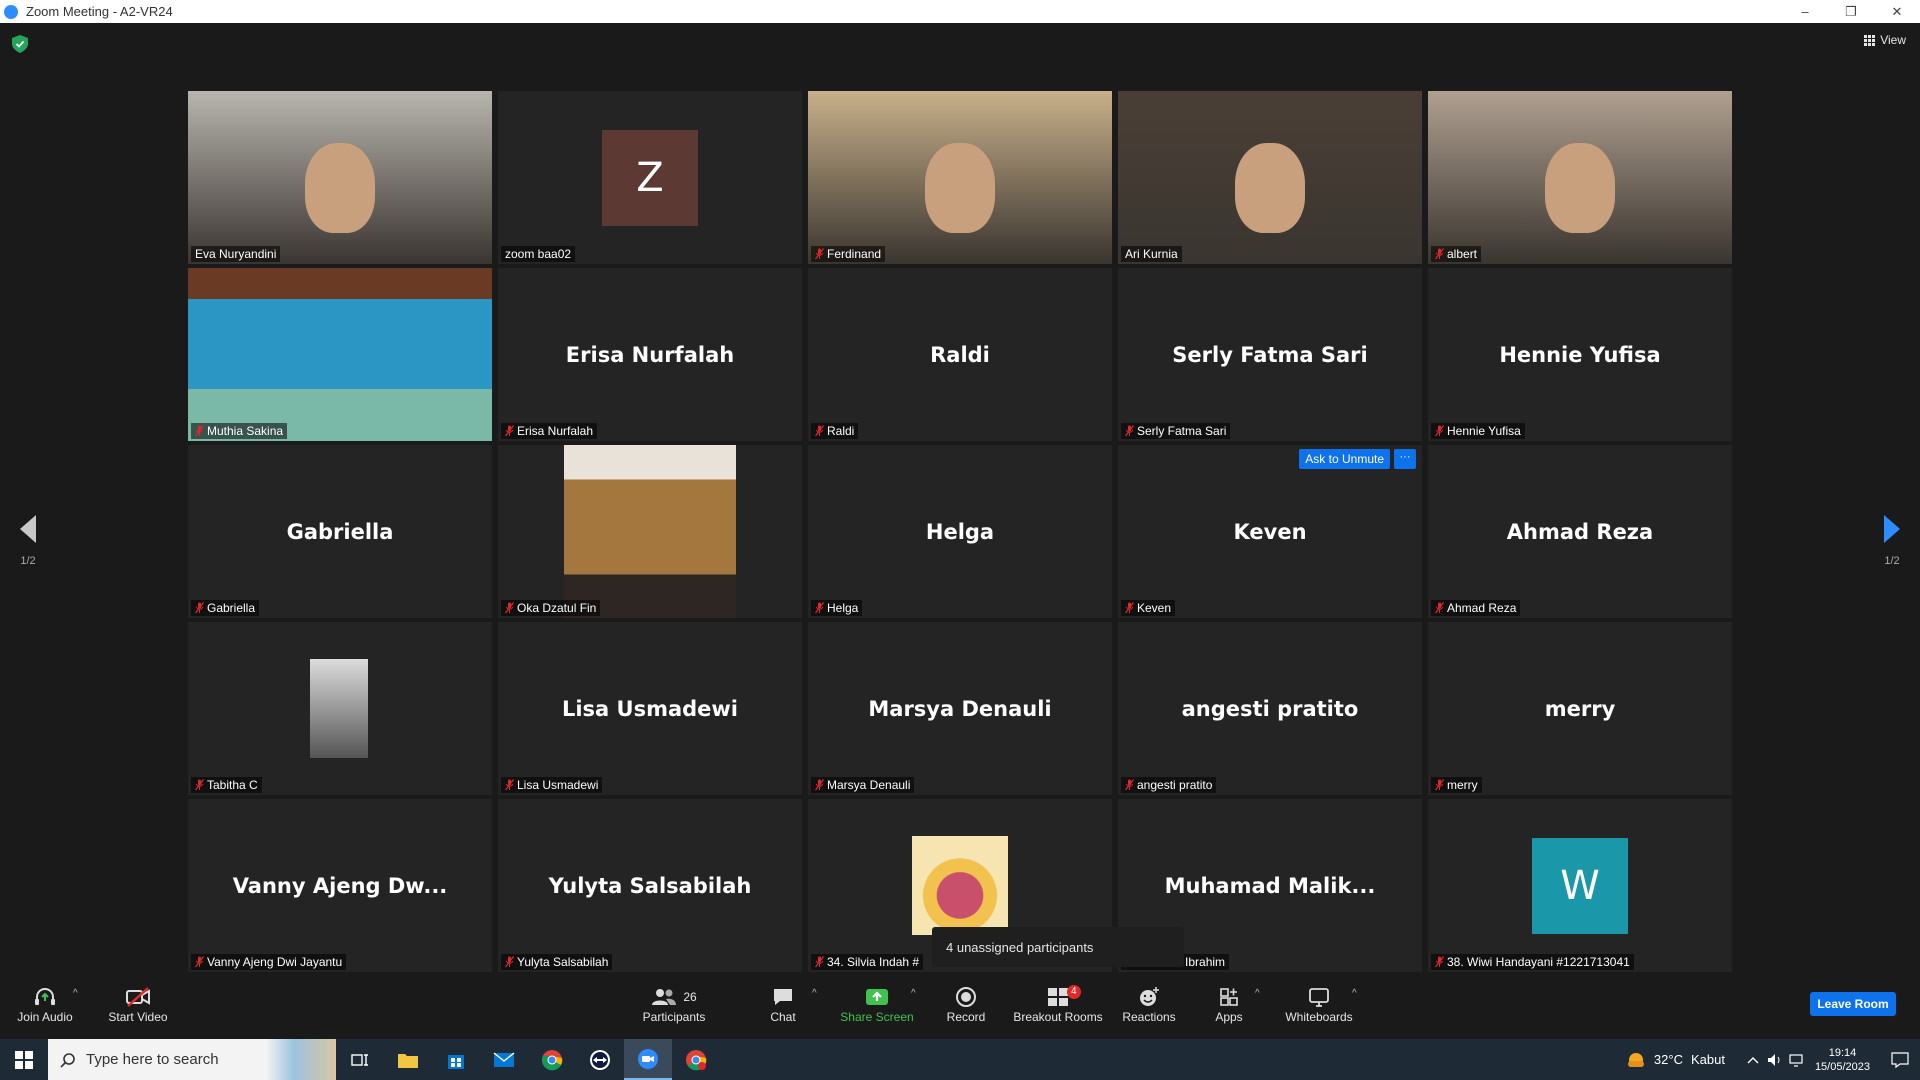 Image resolution: width=1920 pixels, height=1080 pixels. I want to click on store-button, so click(456, 1059).